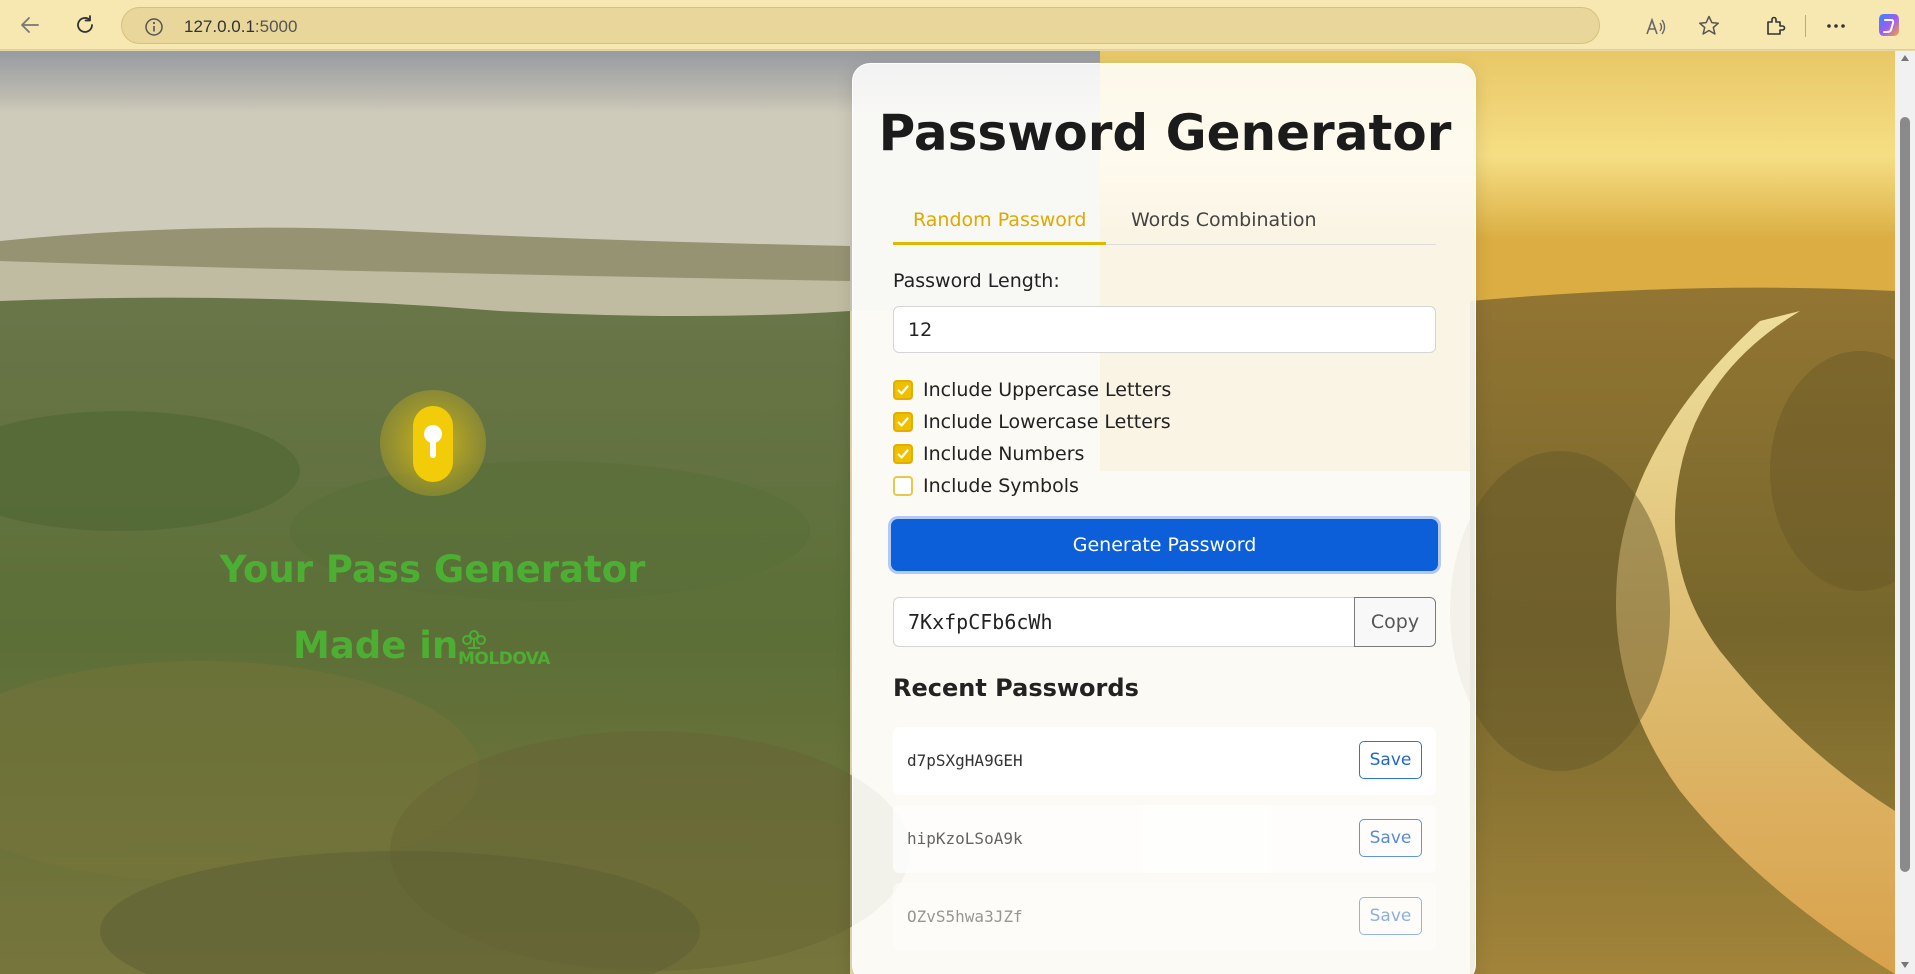  Describe the element at coordinates (1165, 133) in the screenshot. I see `page-title: Password Generator` at that location.